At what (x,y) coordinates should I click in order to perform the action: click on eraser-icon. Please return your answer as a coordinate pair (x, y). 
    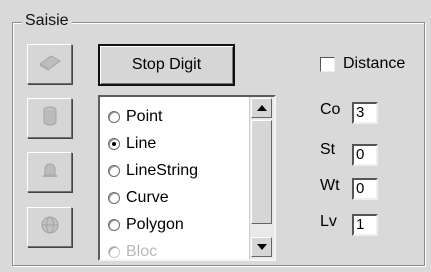
    Looking at the image, I should click on (50, 64).